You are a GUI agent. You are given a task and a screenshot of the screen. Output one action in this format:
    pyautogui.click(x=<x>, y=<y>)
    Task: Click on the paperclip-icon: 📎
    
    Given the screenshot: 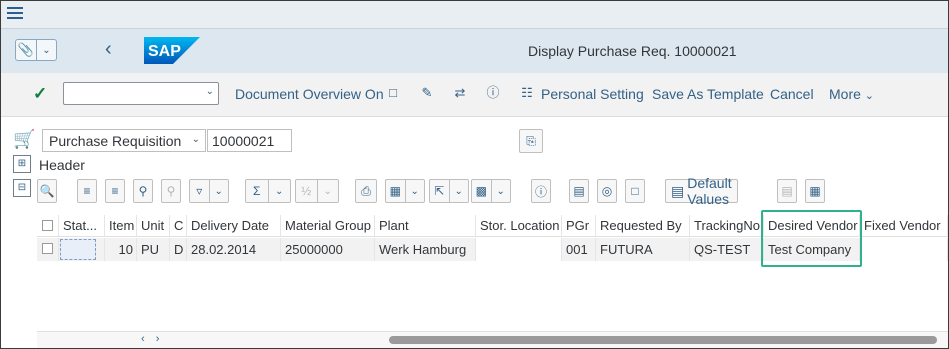 What is the action you would take?
    pyautogui.click(x=26, y=49)
    